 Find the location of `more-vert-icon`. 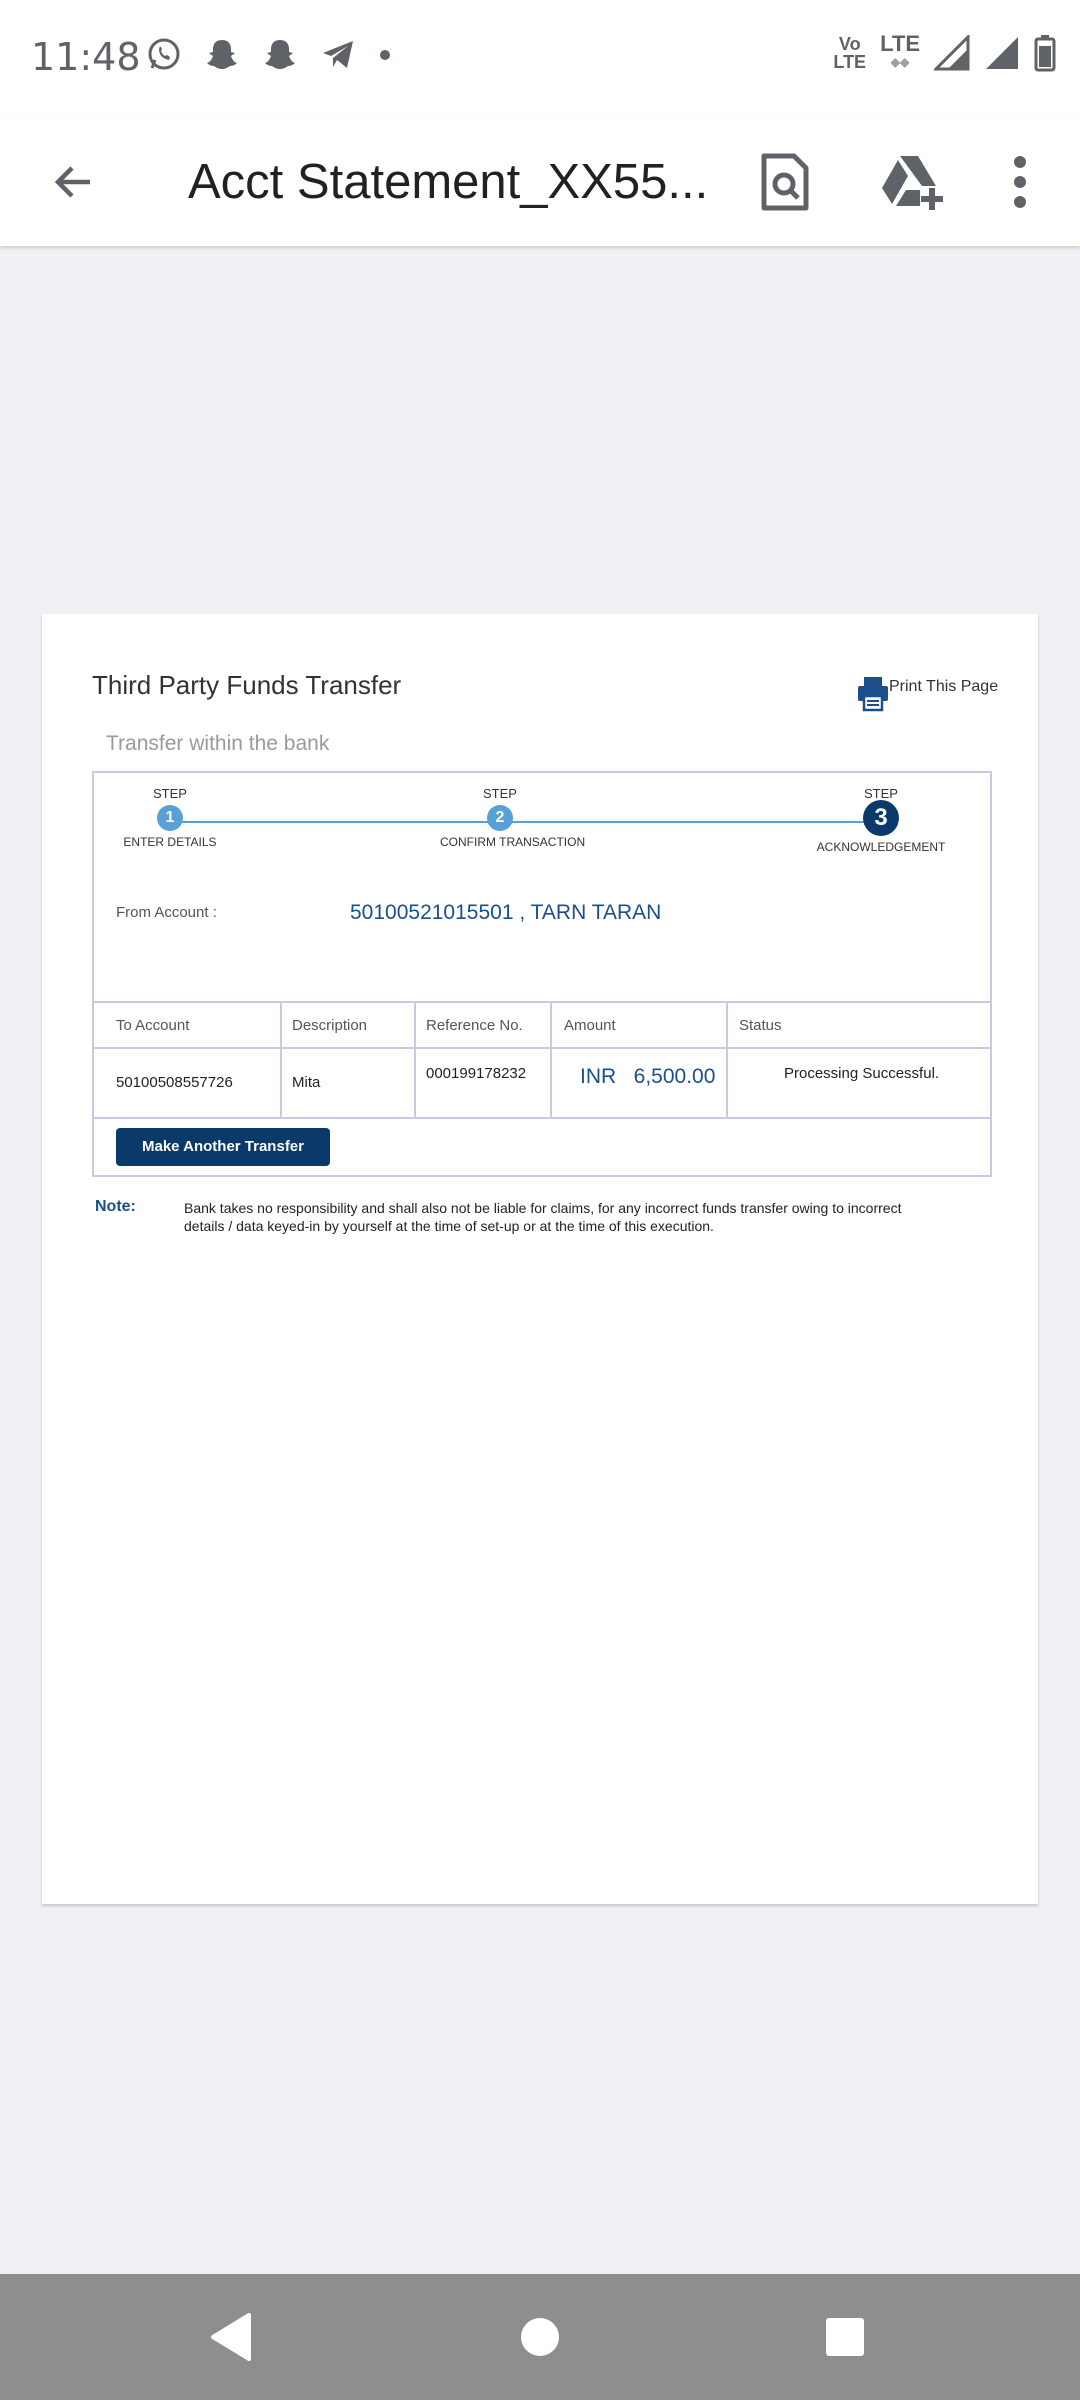

more-vert-icon is located at coordinates (1020, 182).